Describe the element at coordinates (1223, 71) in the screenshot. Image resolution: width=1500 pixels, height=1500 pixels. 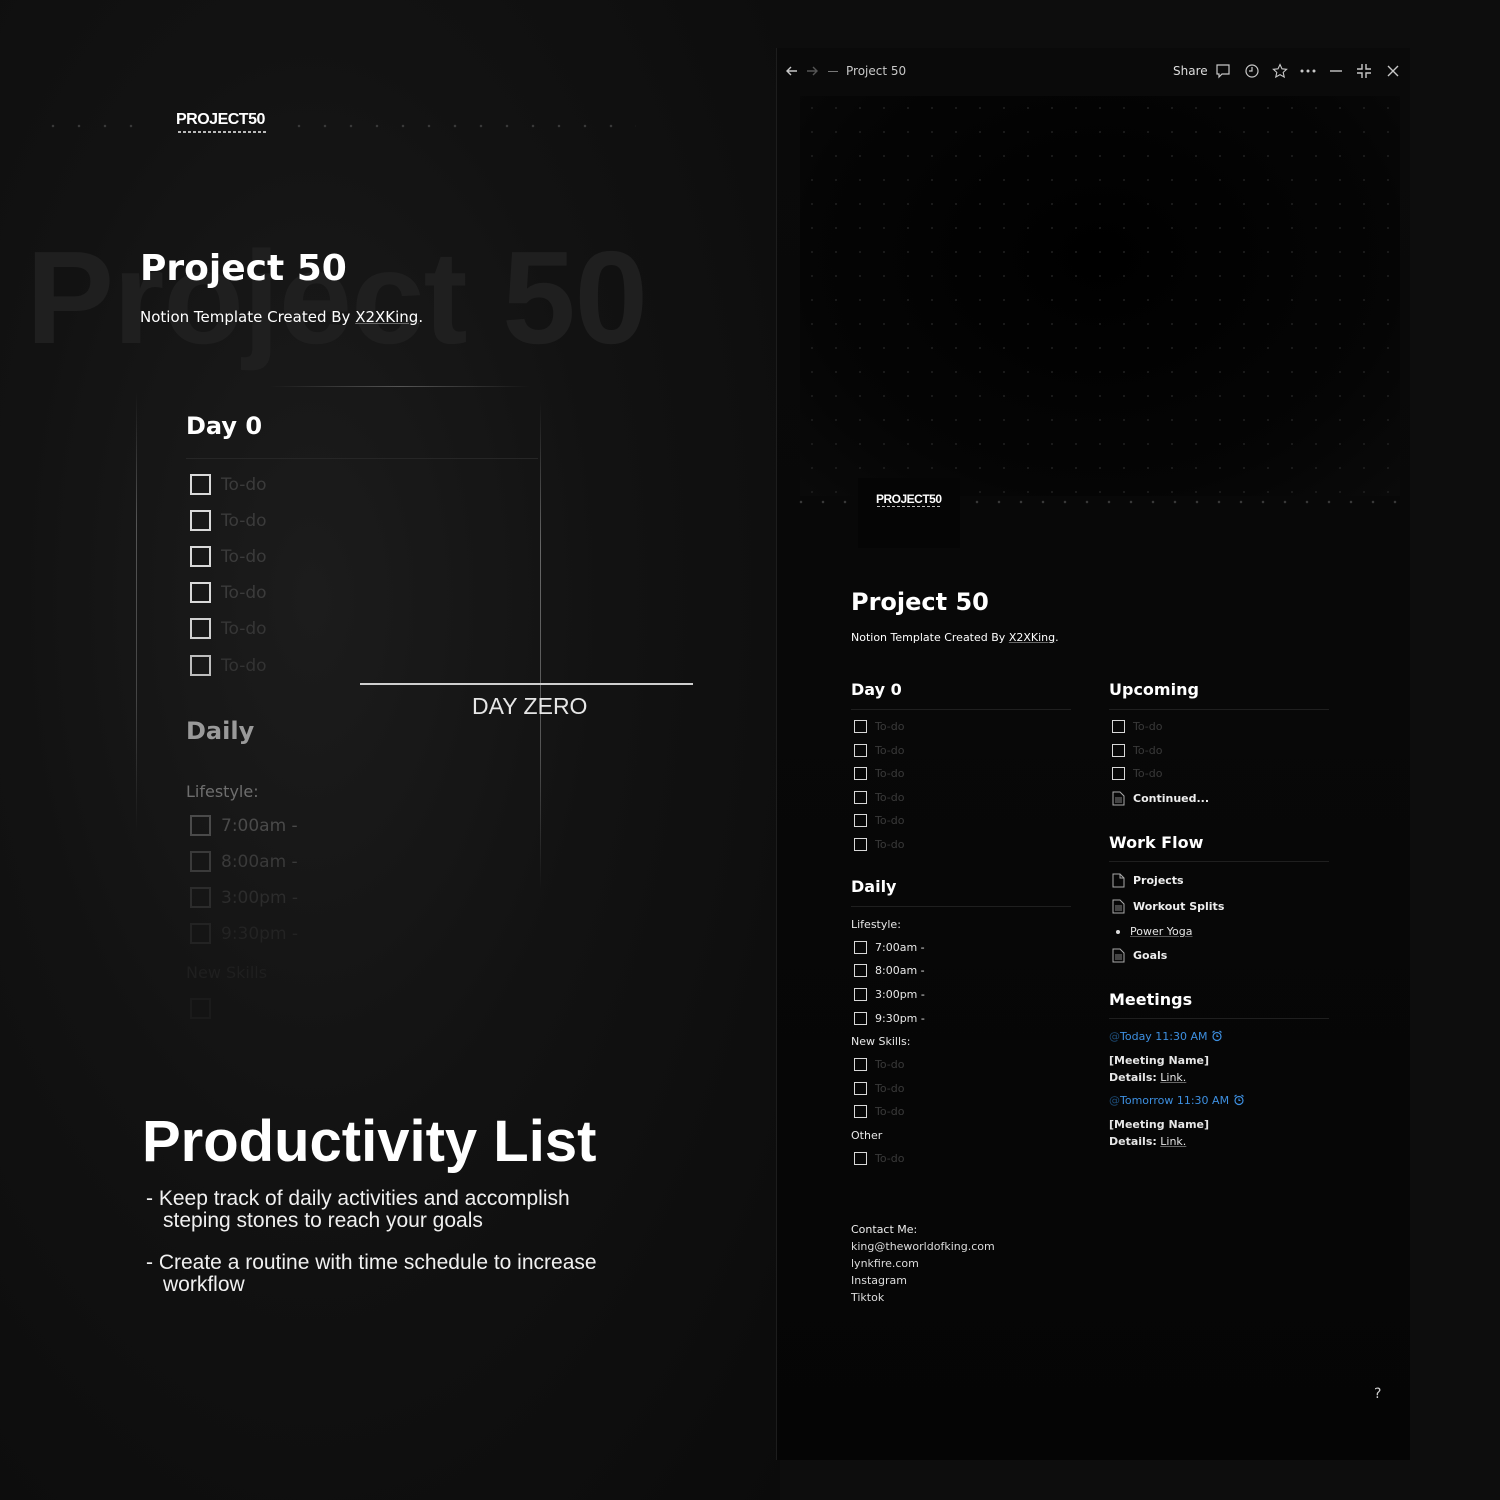
I see `comment-icon` at that location.